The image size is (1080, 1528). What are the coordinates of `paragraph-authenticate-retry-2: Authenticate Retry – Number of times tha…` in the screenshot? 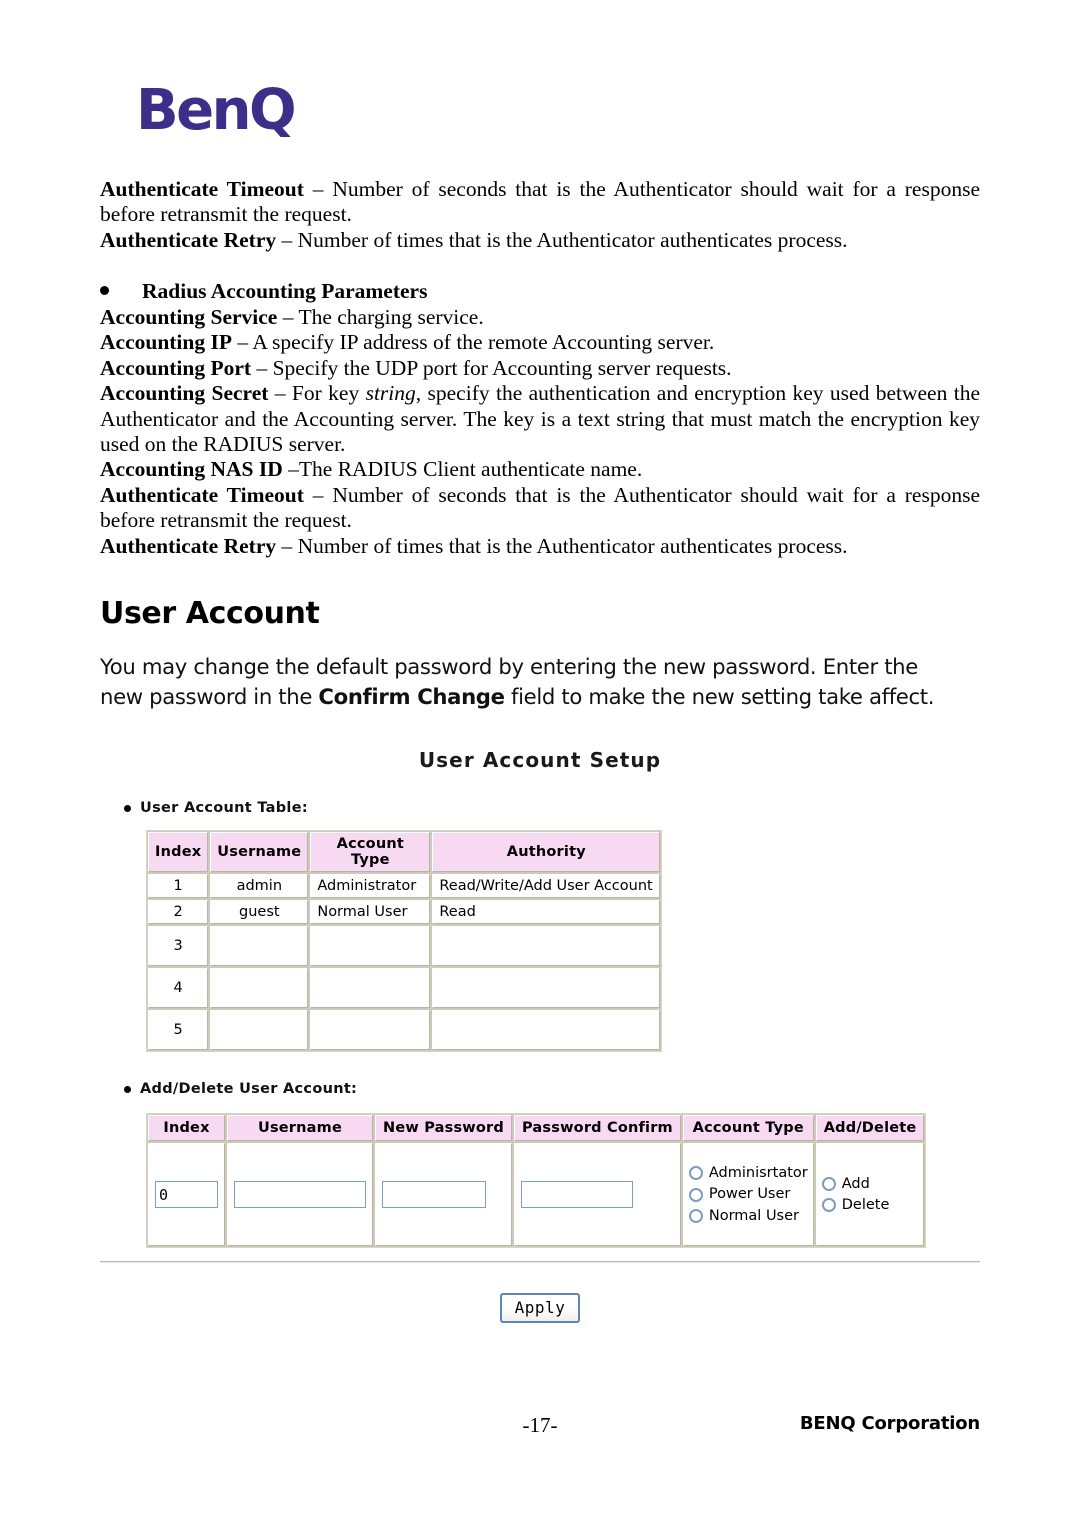 It's located at (540, 546).